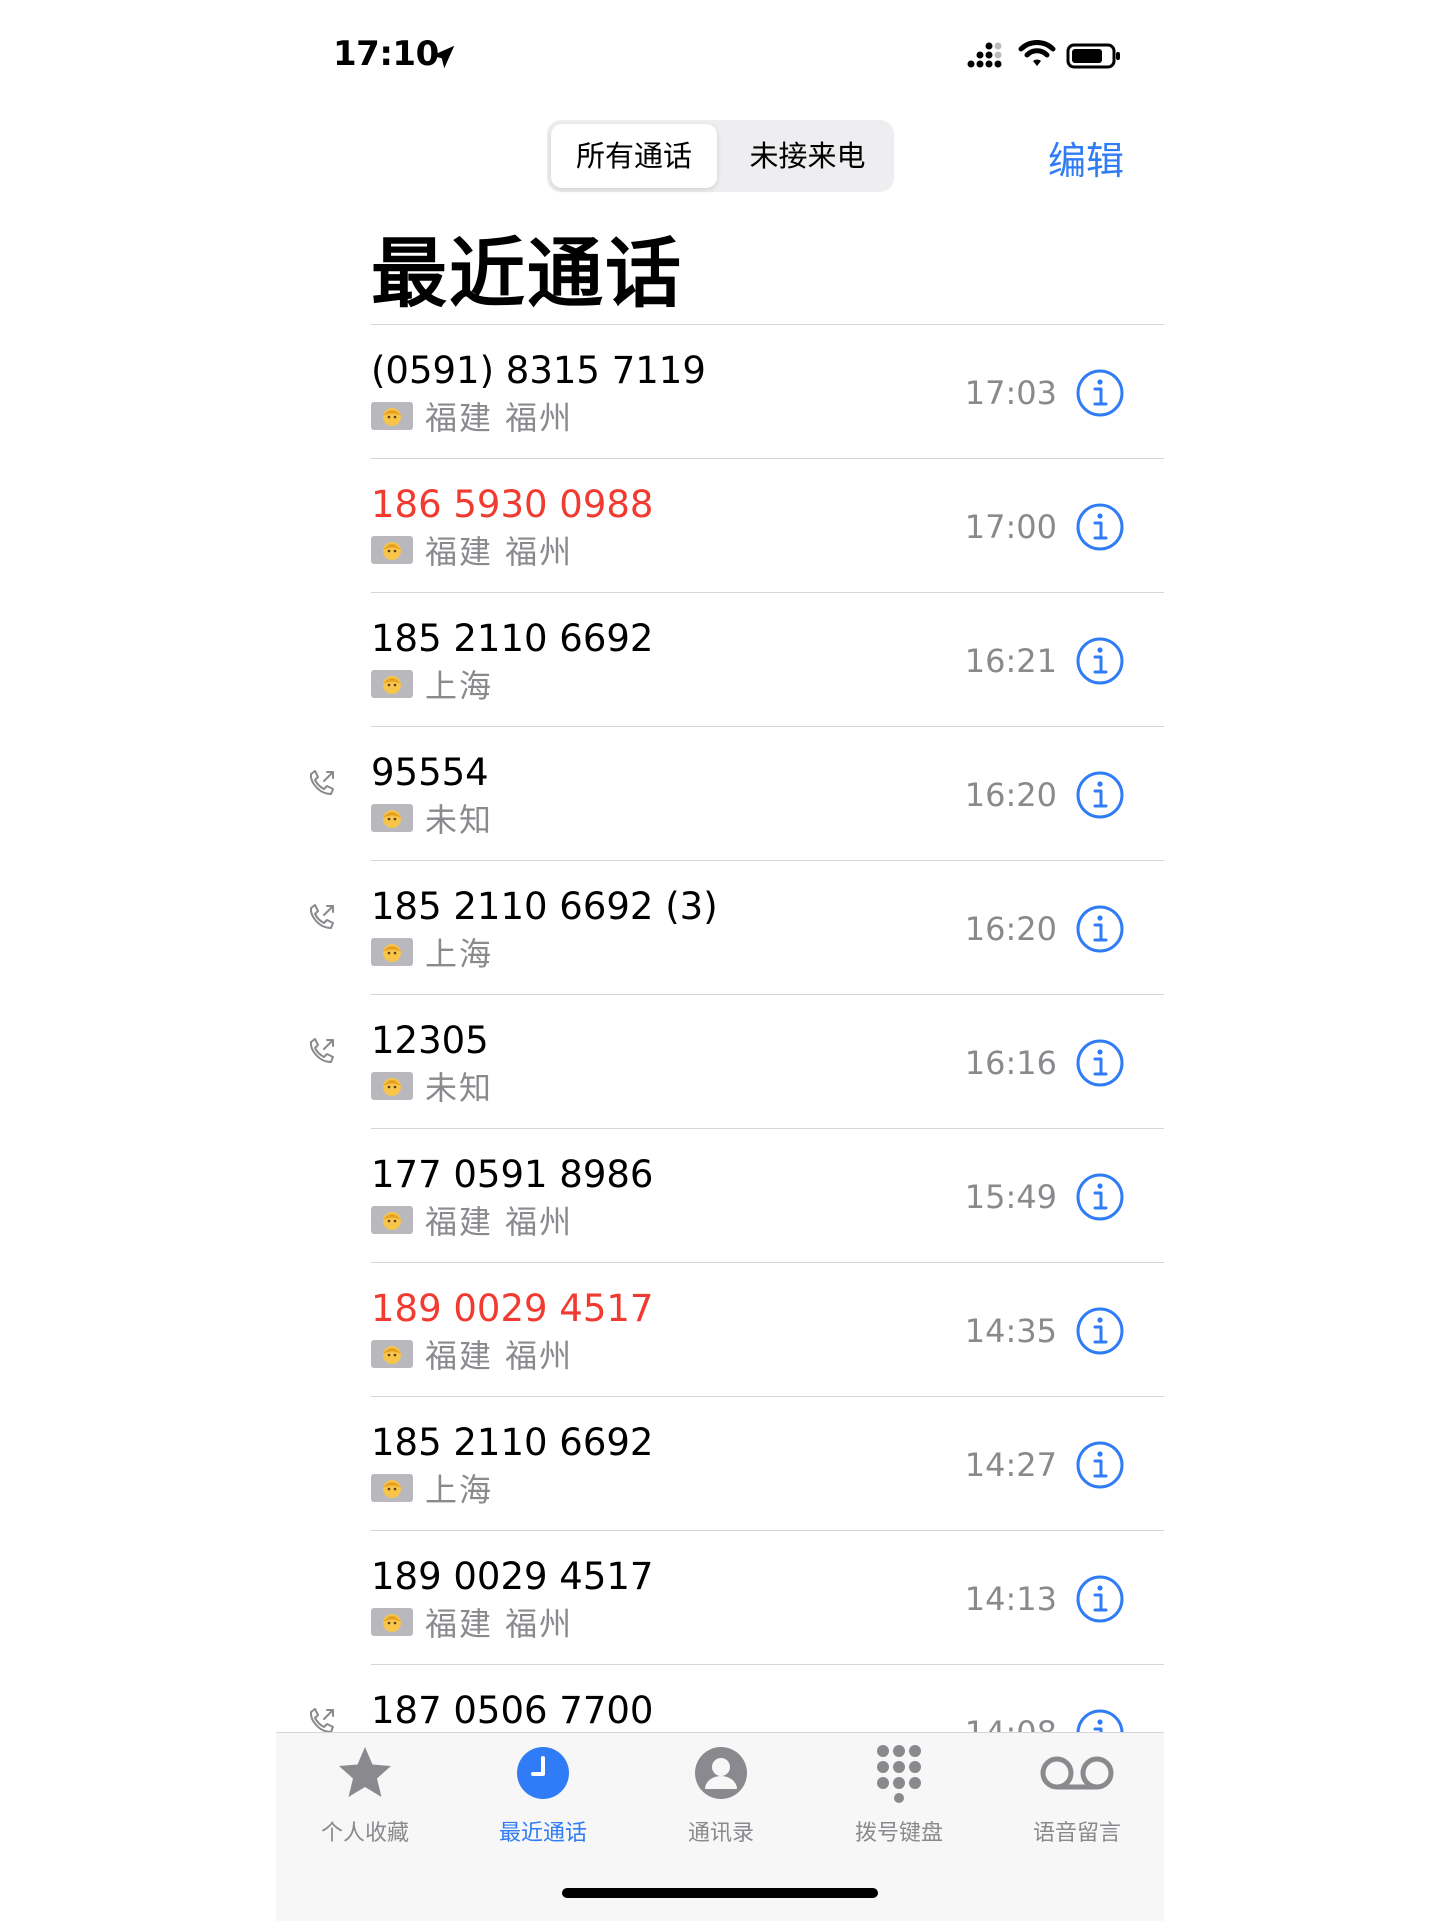 The image size is (1440, 1921). I want to click on call-number: 95554, so click(430, 772).